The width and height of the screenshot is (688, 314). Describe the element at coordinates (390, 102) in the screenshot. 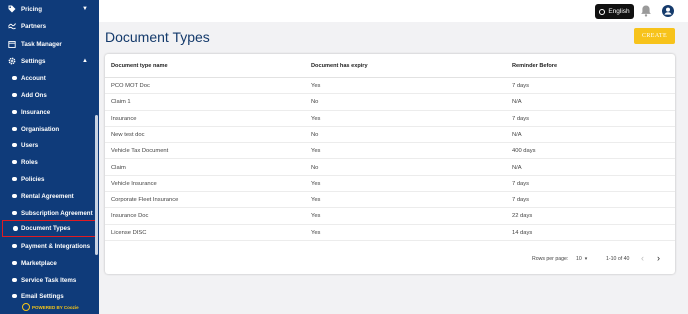

I see `table-row: Claim 1 No N/A` at that location.